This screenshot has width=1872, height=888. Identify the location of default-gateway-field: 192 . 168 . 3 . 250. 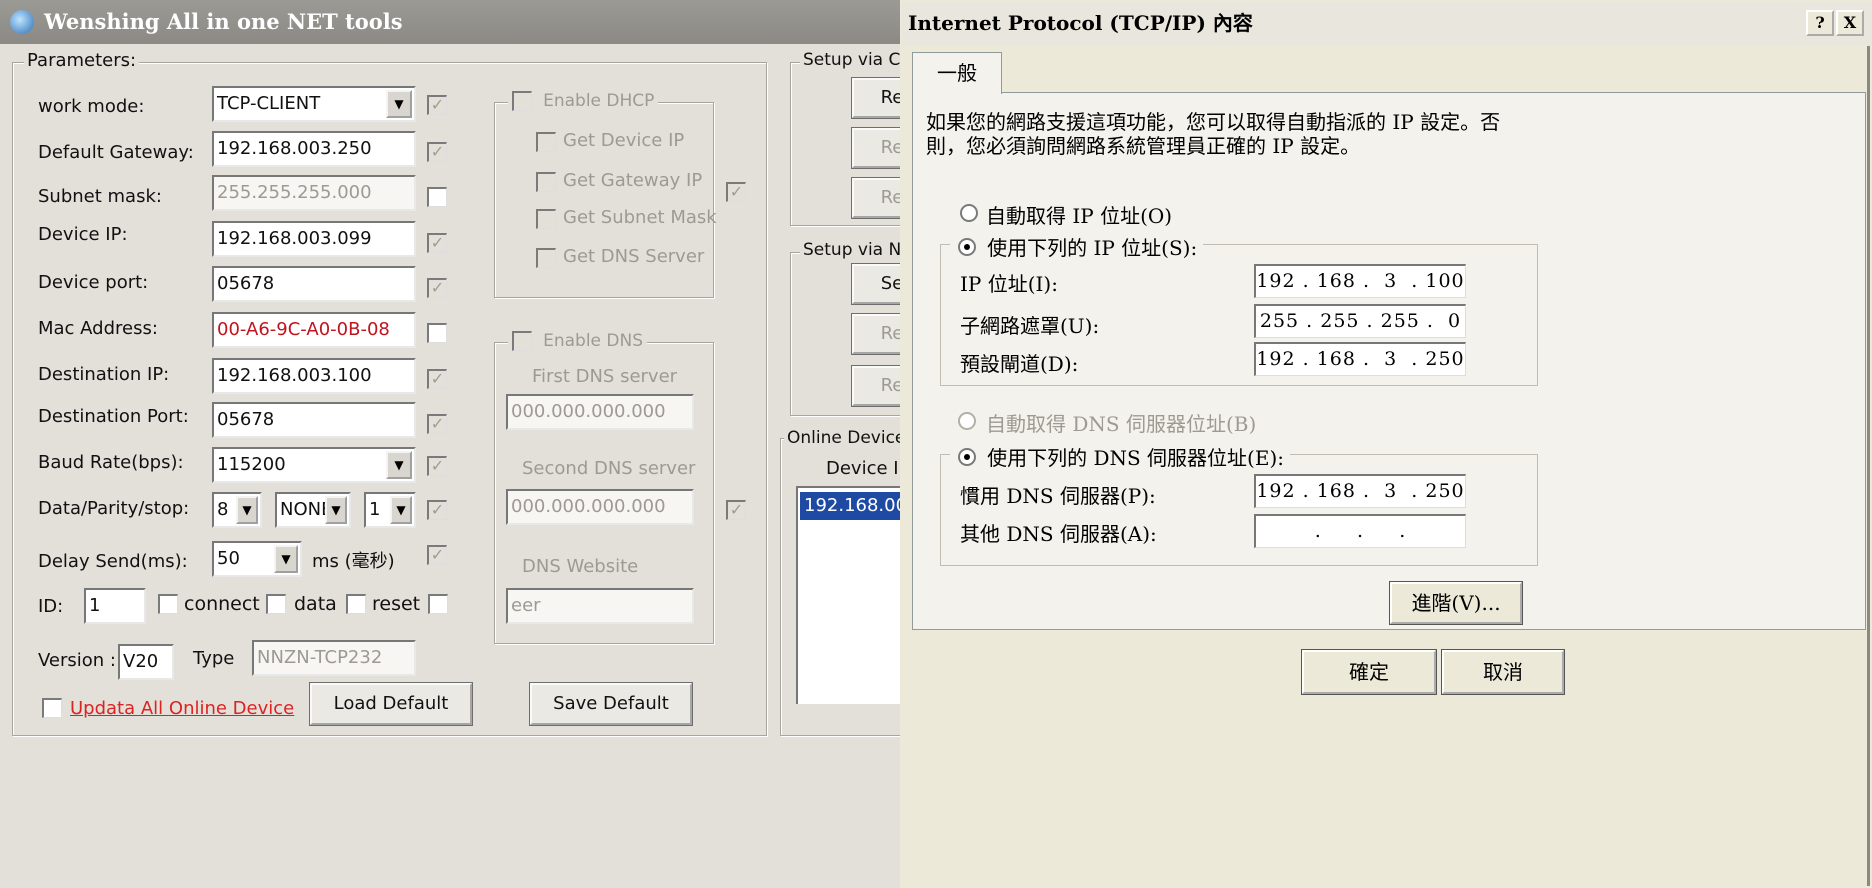
(1360, 359).